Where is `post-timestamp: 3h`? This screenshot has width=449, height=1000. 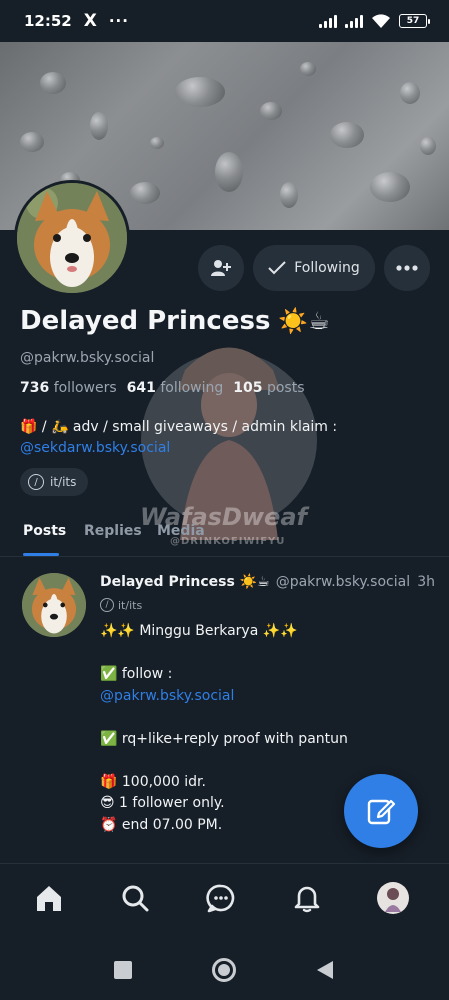
post-timestamp: 3h is located at coordinates (426, 582).